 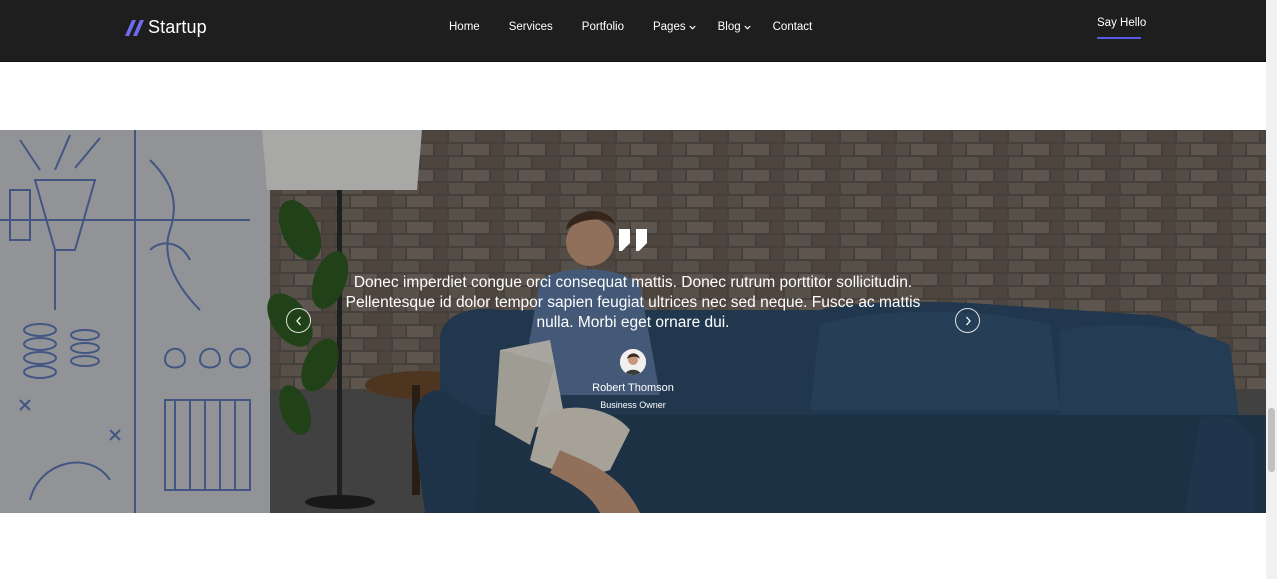 I want to click on say-hello-button: Say Hello, so click(x=1121, y=23).